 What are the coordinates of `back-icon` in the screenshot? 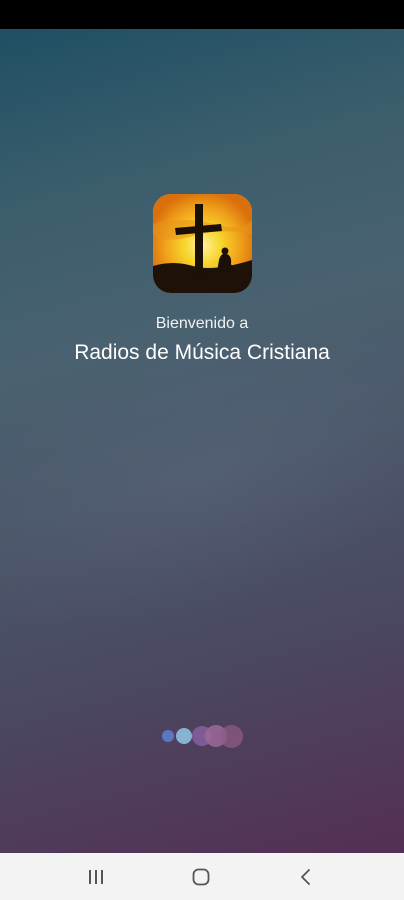 It's located at (305, 876).